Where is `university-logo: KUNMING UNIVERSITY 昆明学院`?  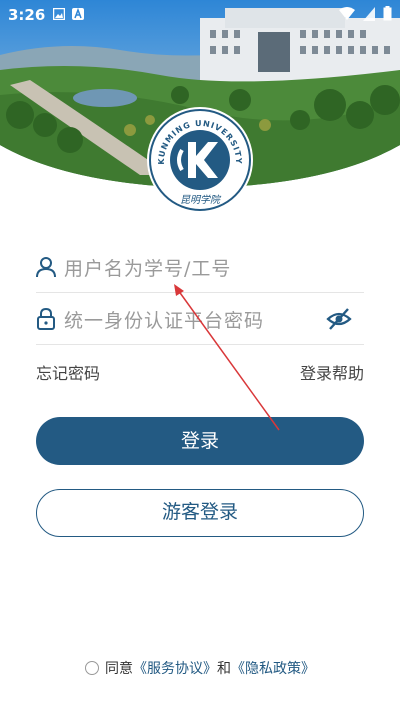 university-logo: KUNMING UNIVERSITY 昆明学院 is located at coordinates (200, 160).